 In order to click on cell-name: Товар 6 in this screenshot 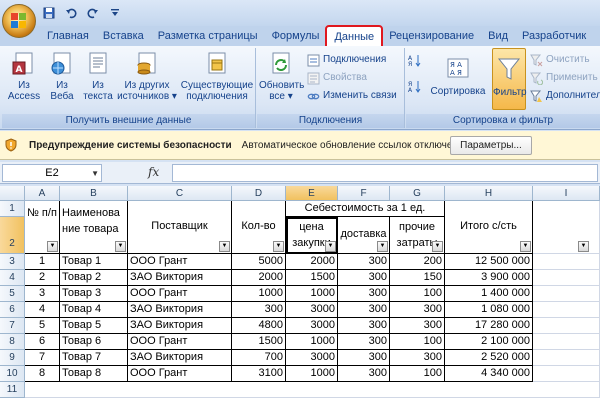, I will do `click(94, 342)`.